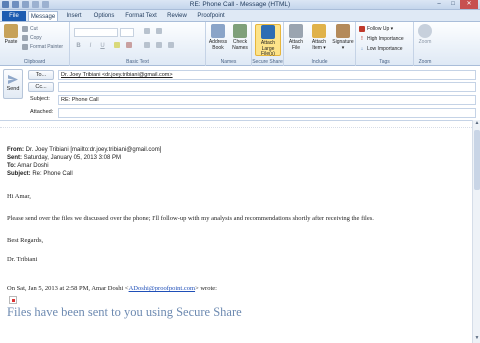 The width and height of the screenshot is (480, 343). What do you see at coordinates (469, 4) in the screenshot?
I see `close-button: ✕` at bounding box center [469, 4].